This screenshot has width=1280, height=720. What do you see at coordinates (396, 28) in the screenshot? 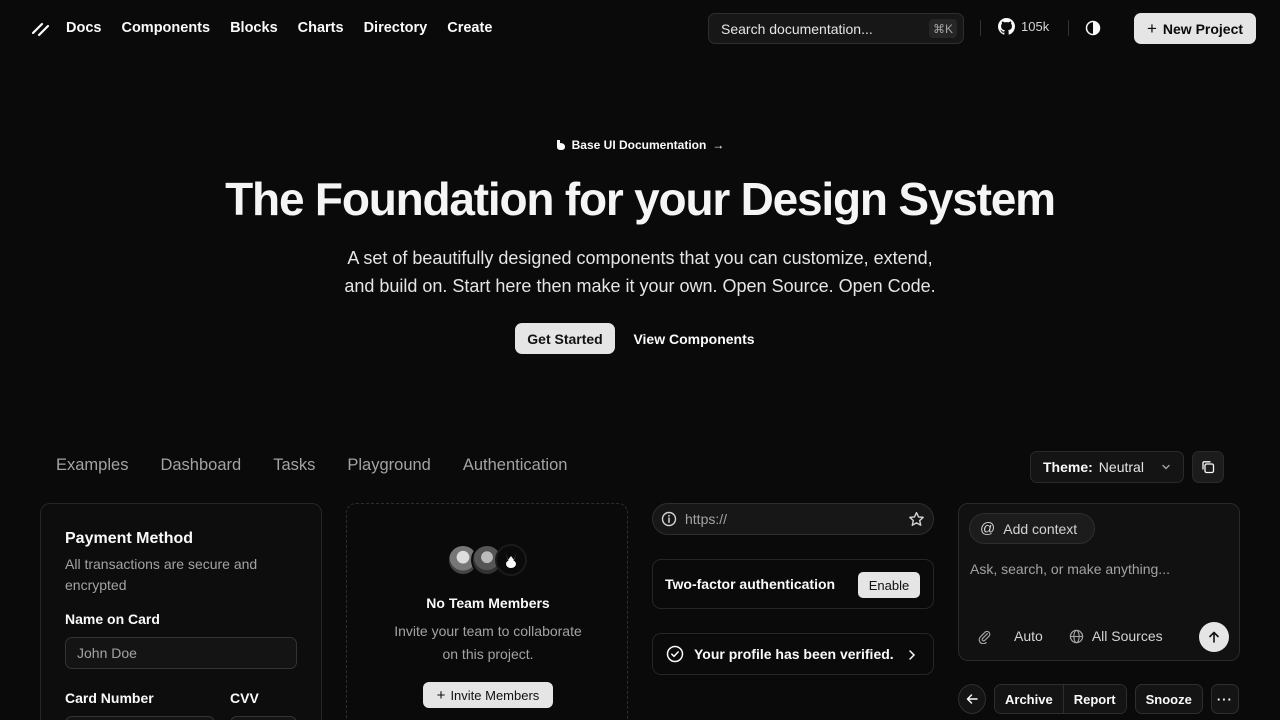
I see `nav-directory: Directory` at bounding box center [396, 28].